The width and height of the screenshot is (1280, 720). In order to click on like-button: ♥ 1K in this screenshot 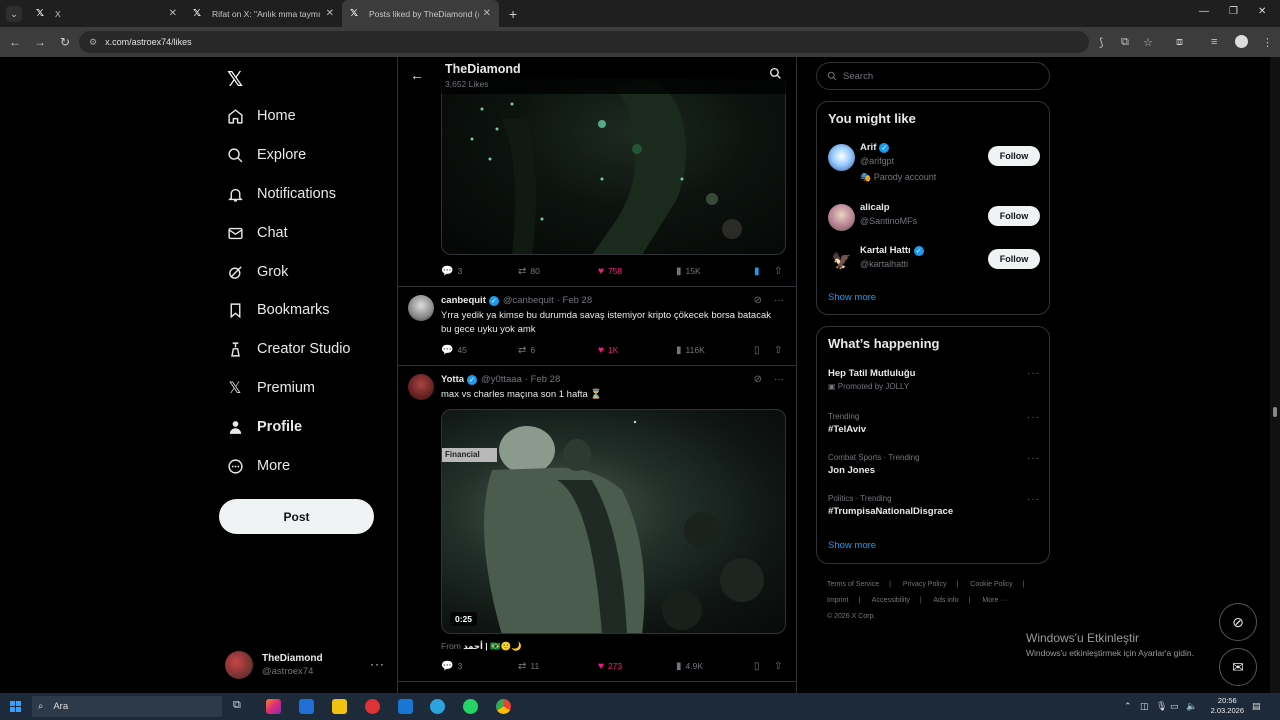, I will do `click(608, 350)`.